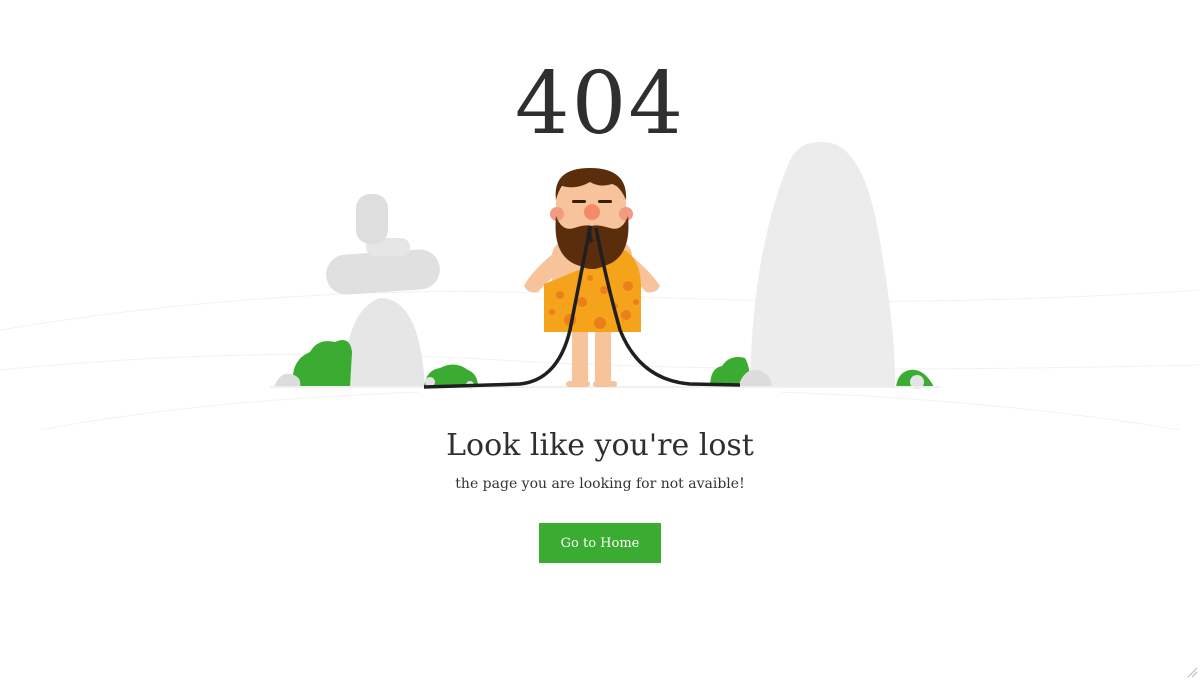 The image size is (1200, 680). Describe the element at coordinates (592, 277) in the screenshot. I see `caveman-figure` at that location.